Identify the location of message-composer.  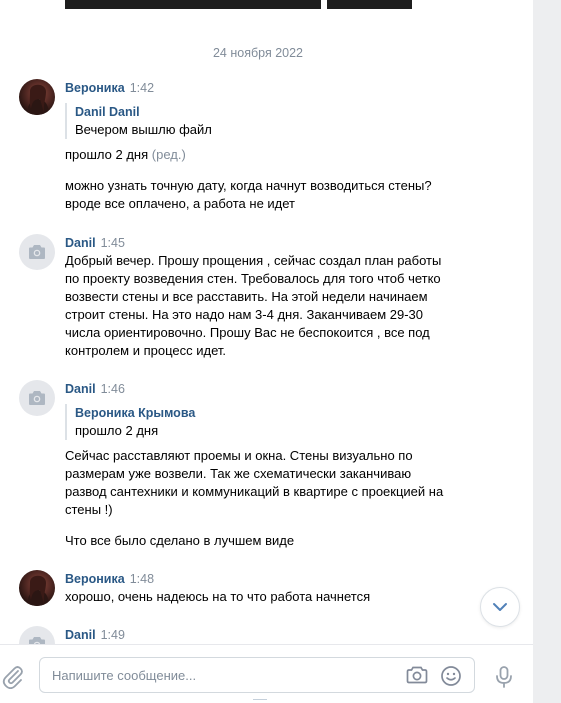
(266, 673).